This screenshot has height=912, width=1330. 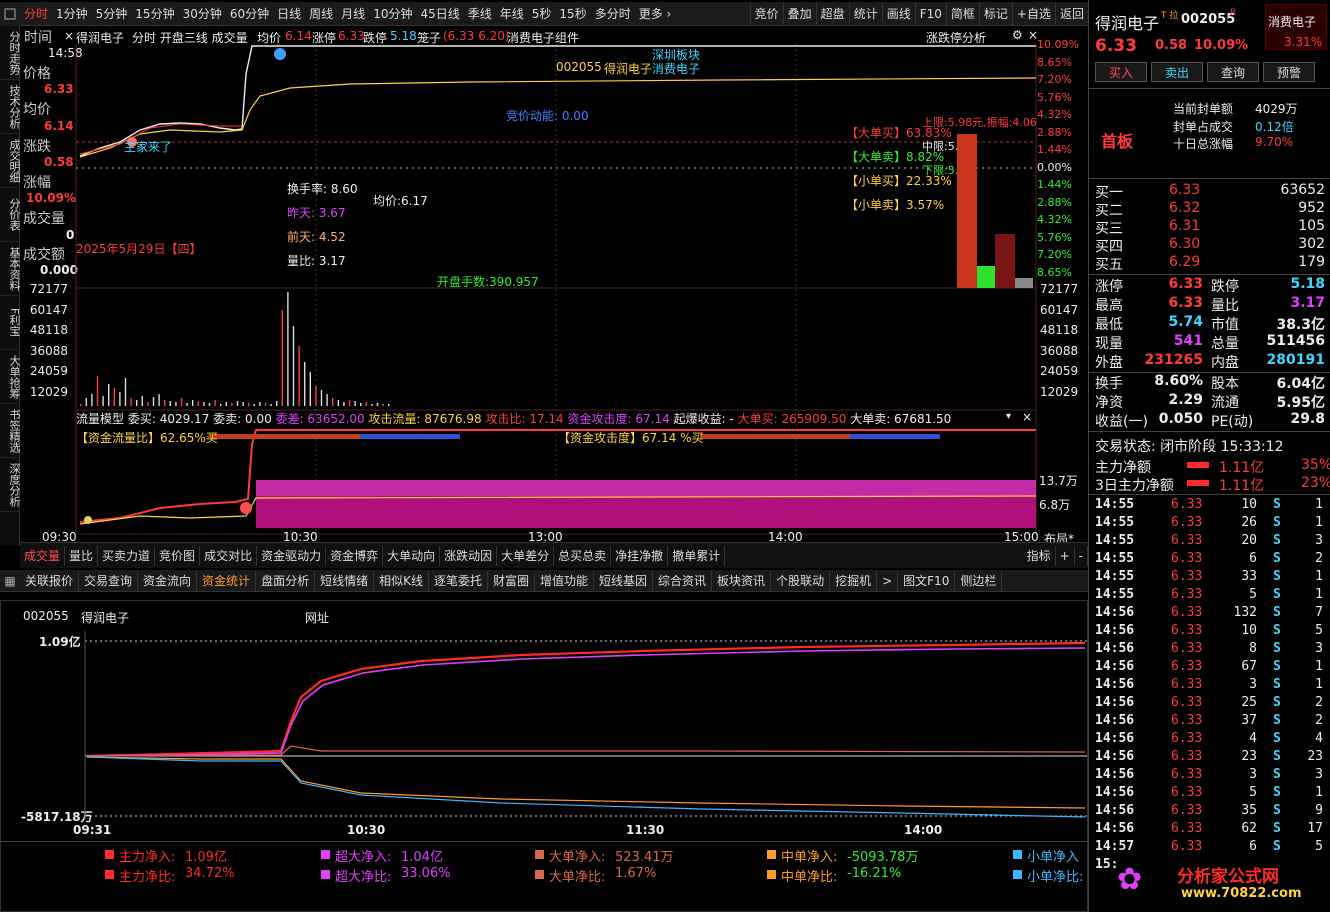 I want to click on toolbar-item-4: 画线, so click(x=898, y=13).